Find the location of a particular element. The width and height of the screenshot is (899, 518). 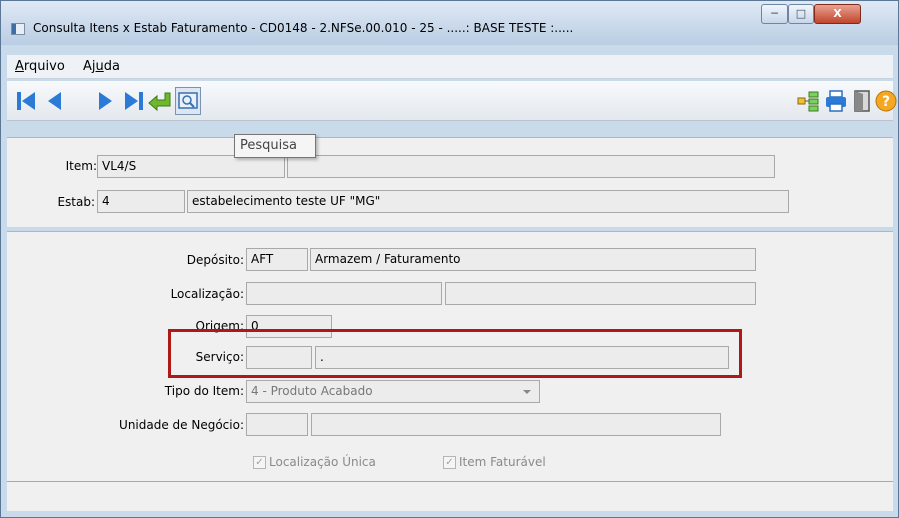

item-description-field is located at coordinates (531, 166).